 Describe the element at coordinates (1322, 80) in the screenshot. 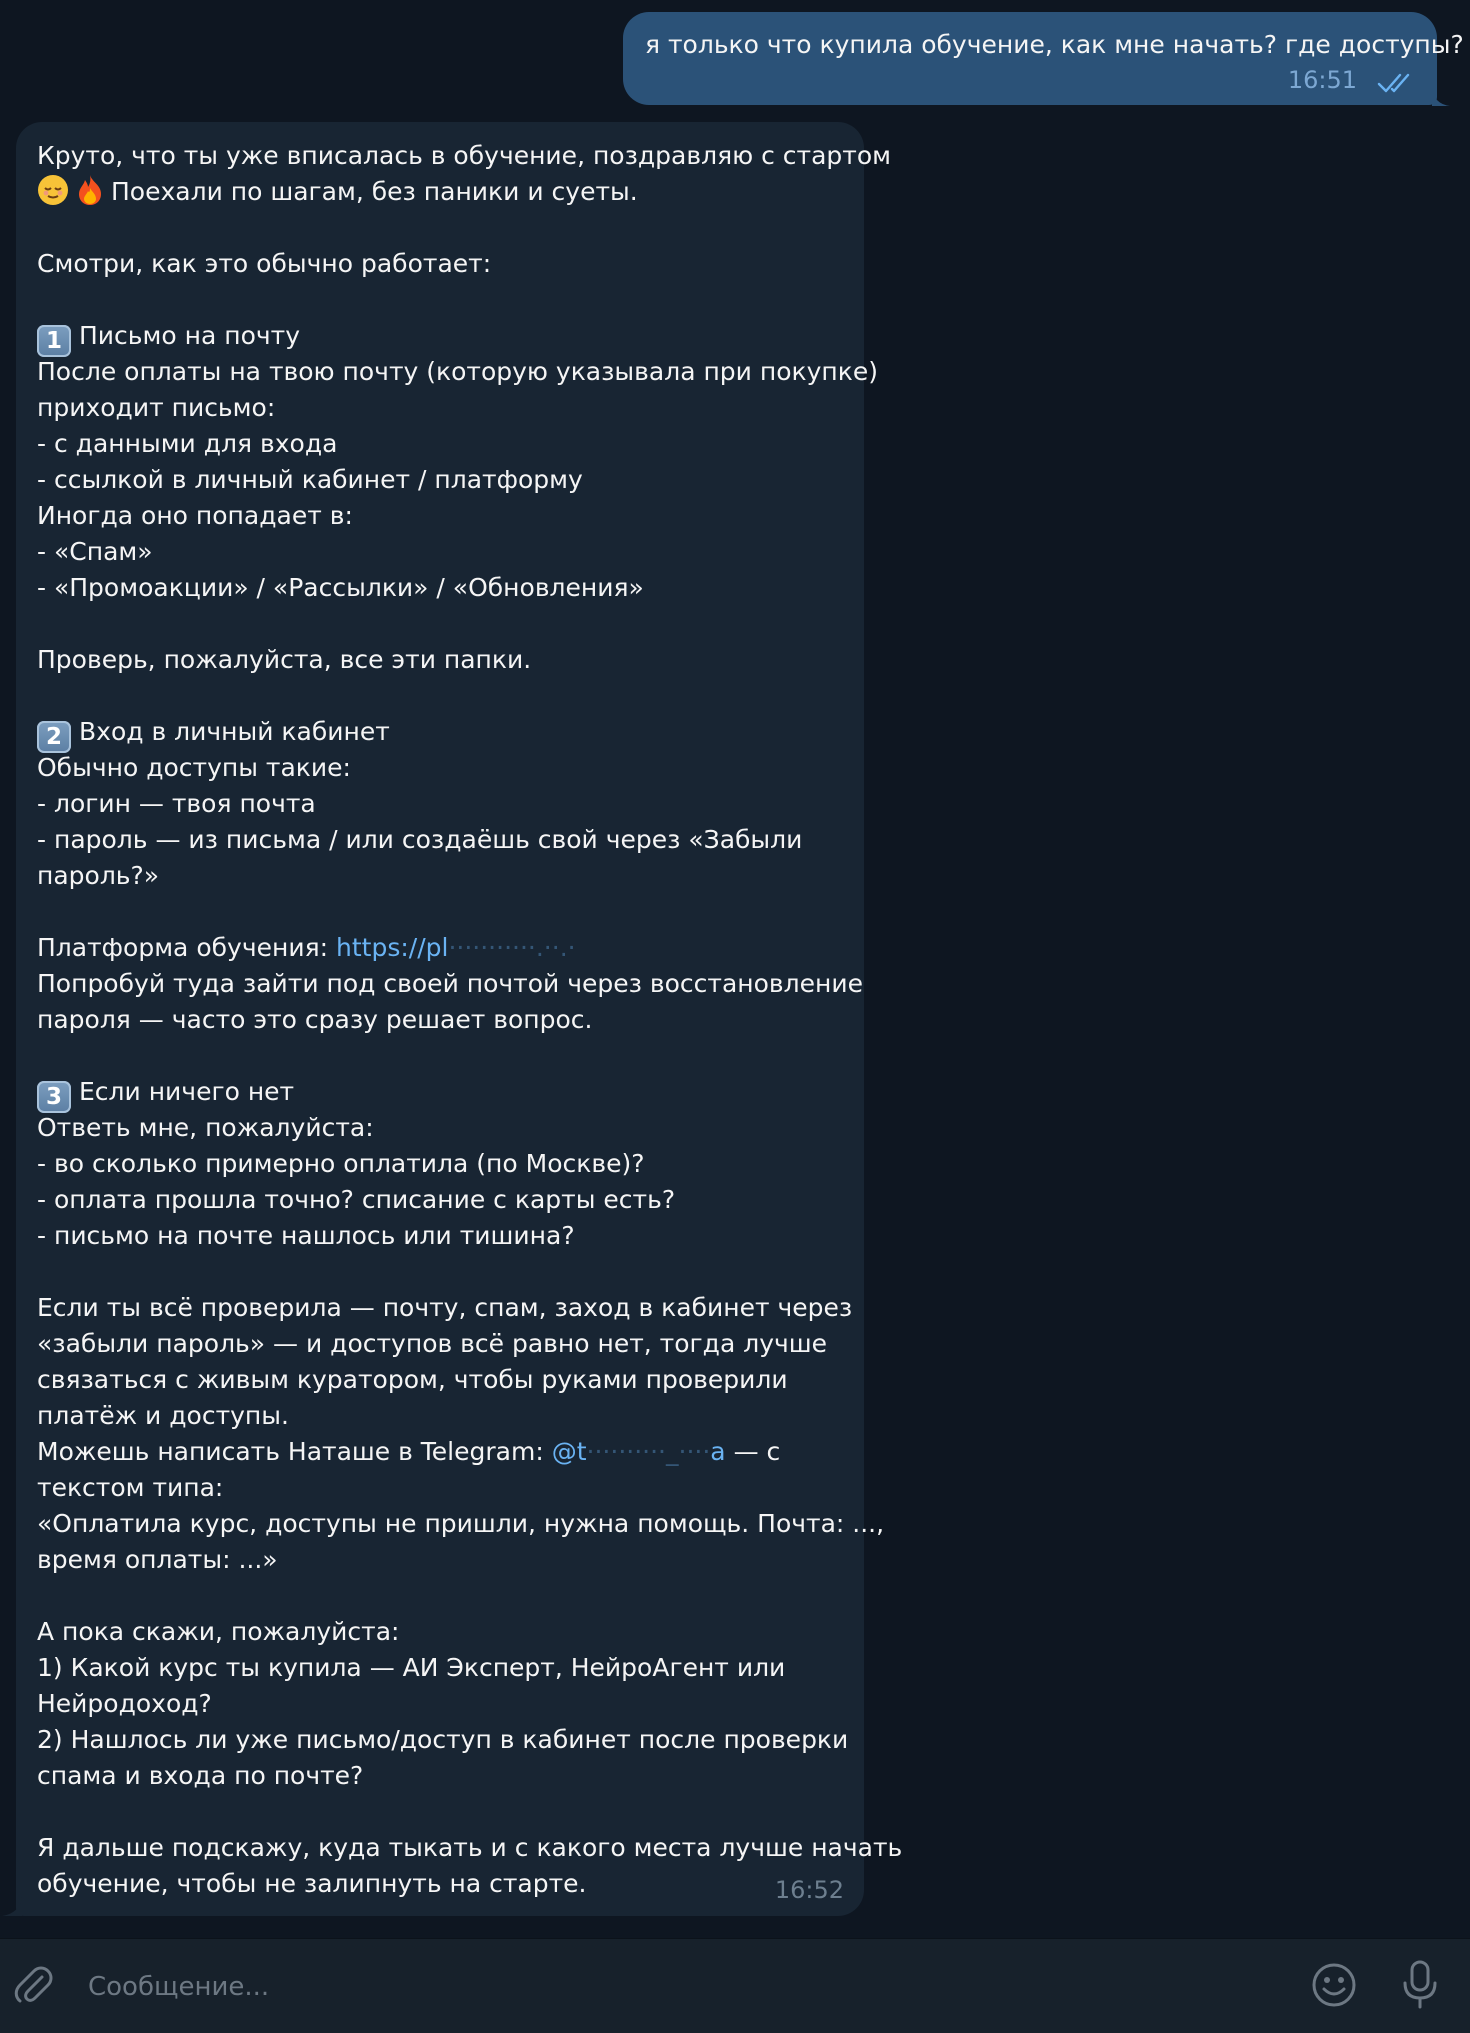

I see `outgoing-message-time: 16:51` at that location.